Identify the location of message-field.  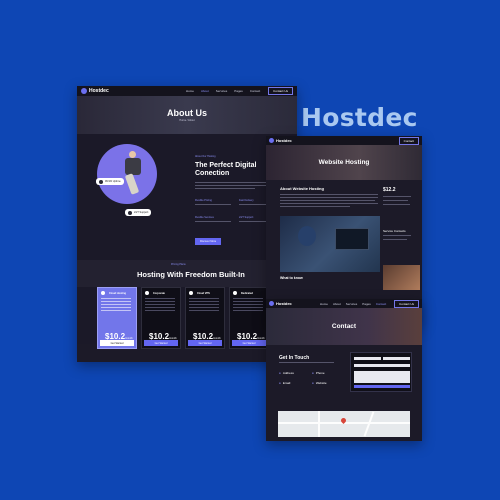
(382, 377).